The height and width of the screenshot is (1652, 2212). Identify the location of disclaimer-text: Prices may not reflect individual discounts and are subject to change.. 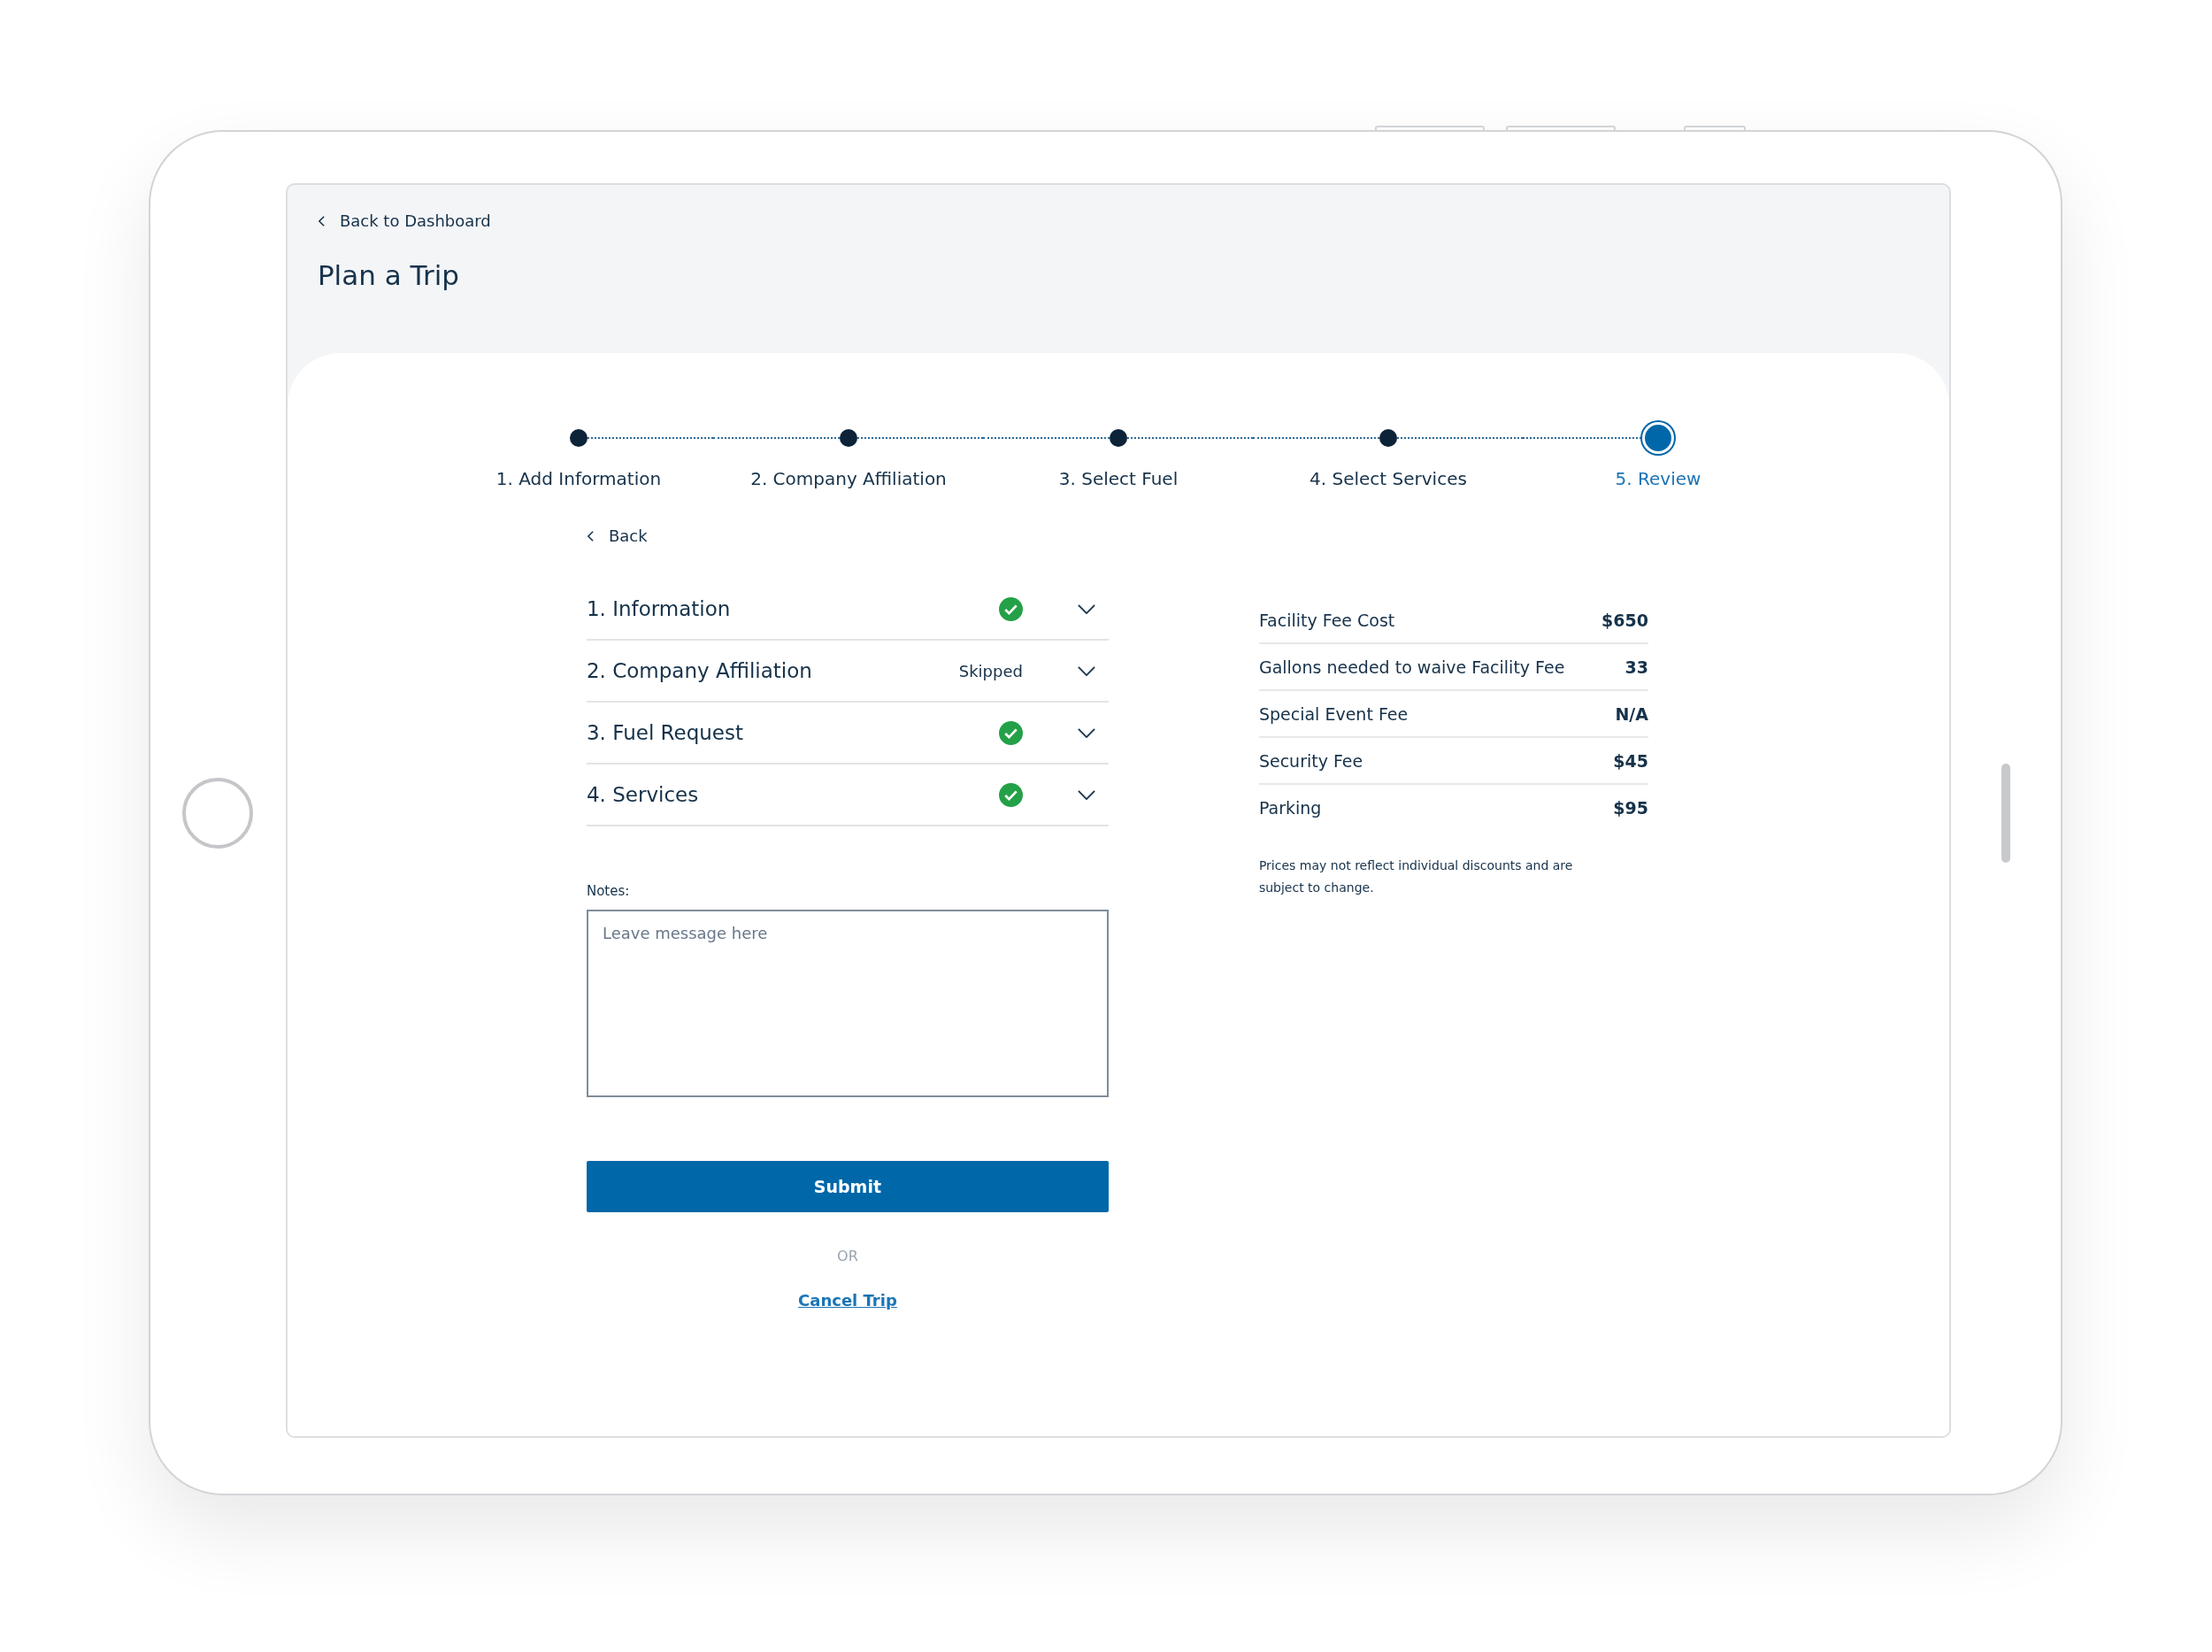
(1416, 876).